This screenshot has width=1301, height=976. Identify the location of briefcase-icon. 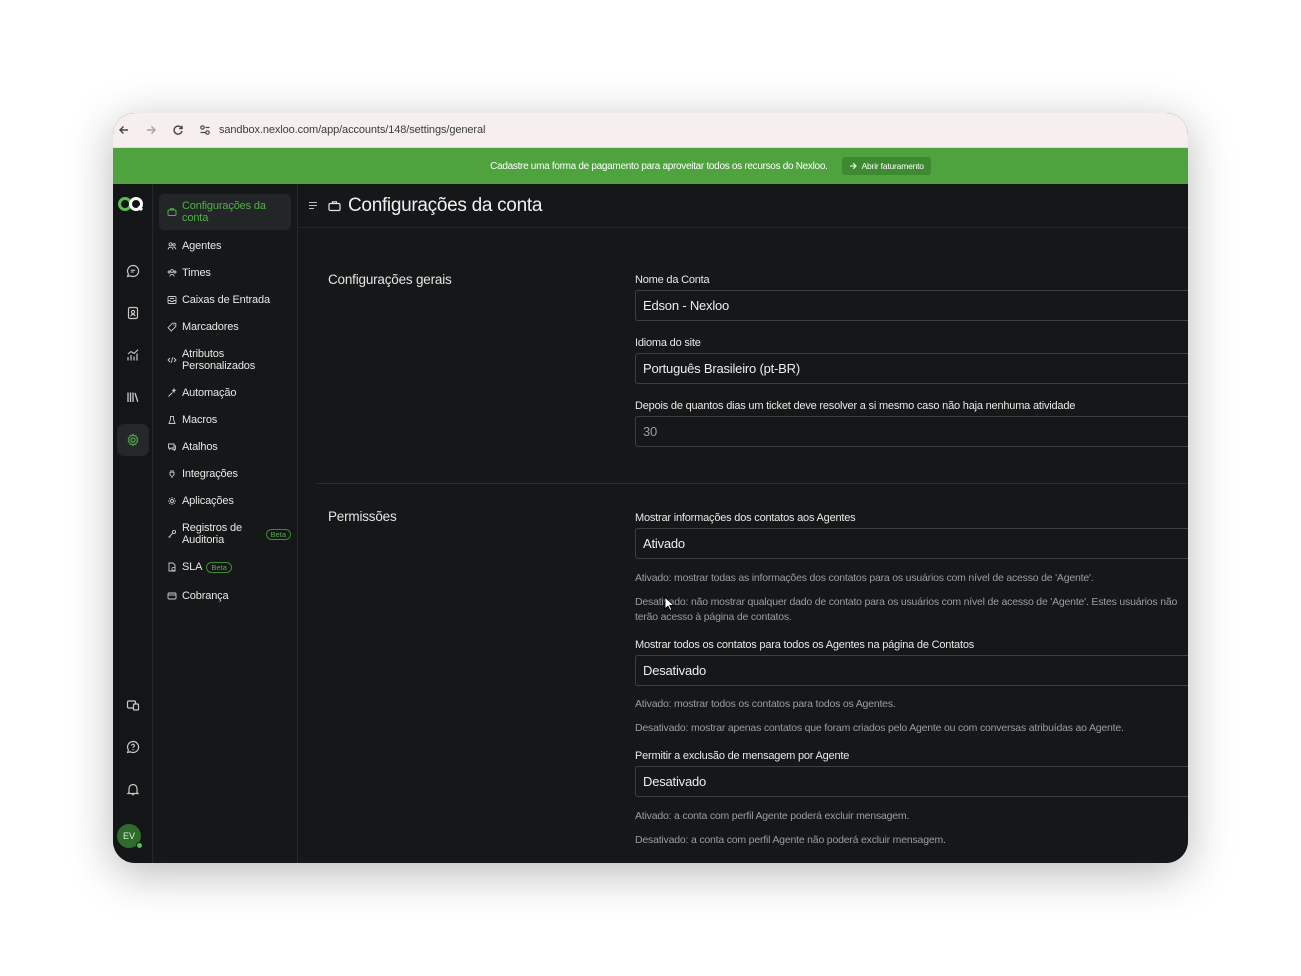
(172, 212).